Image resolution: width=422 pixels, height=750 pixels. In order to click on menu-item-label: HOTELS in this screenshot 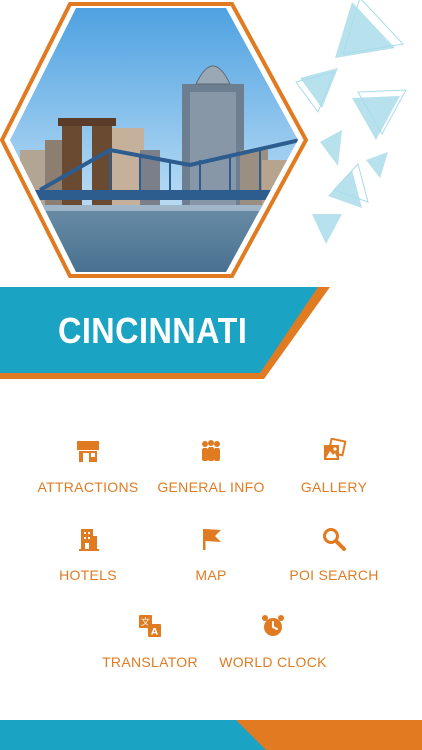, I will do `click(88, 575)`.